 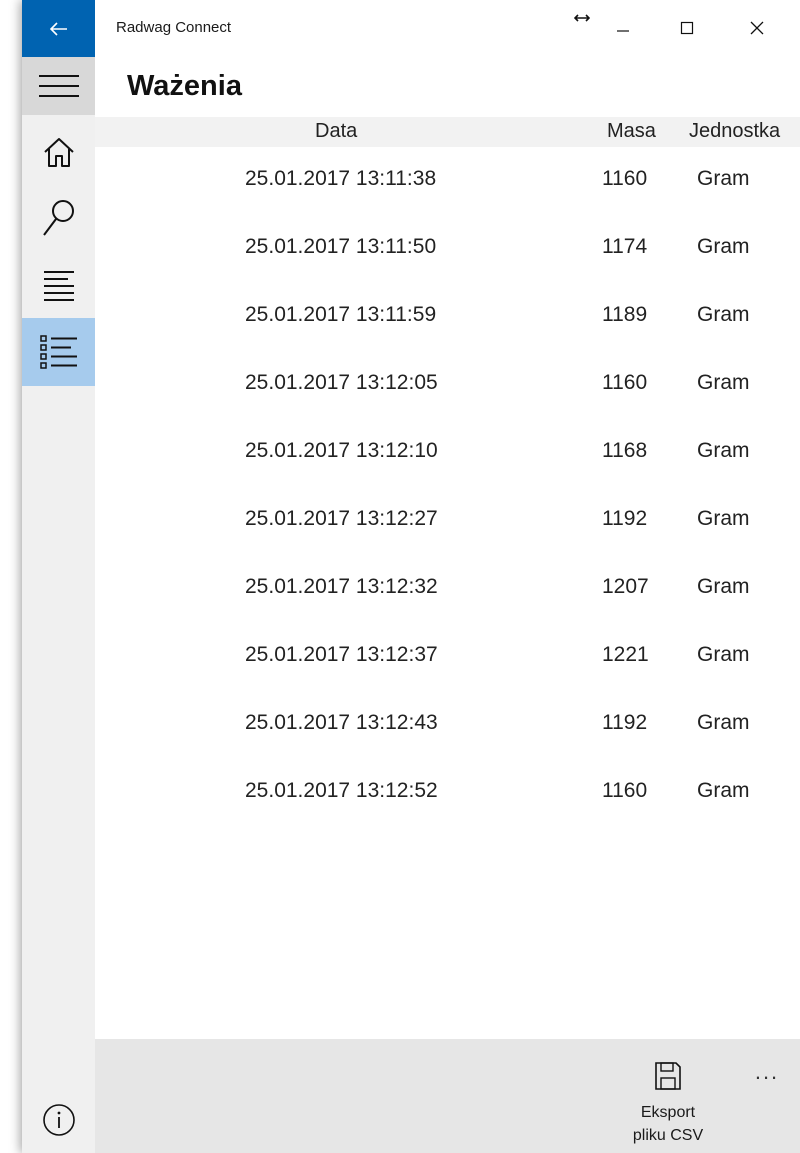 What do you see at coordinates (447, 657) in the screenshot?
I see `table-row: 25.01.2017 13:12:37 1221 Gram` at bounding box center [447, 657].